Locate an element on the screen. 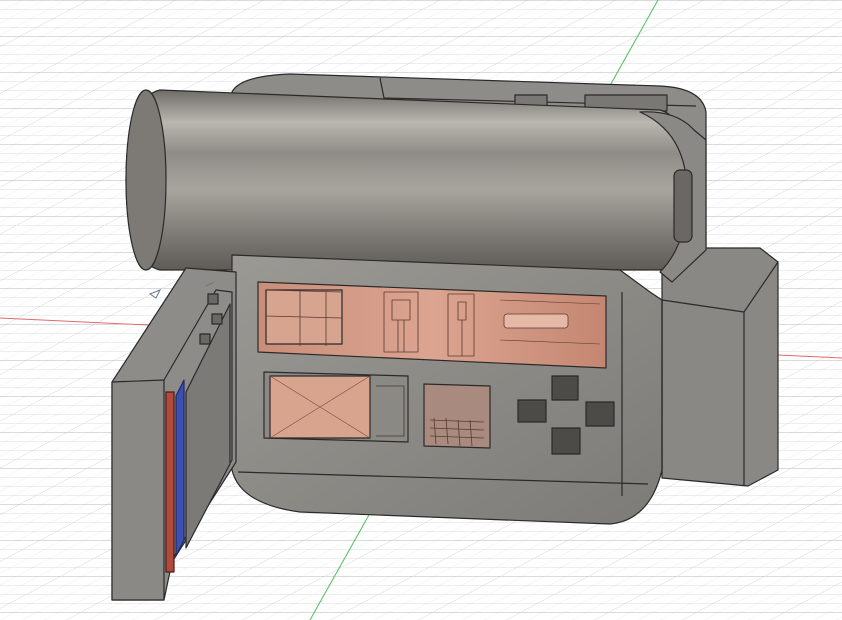 The width and height of the screenshot is (842, 620). d-pad-right-hole is located at coordinates (600, 414).